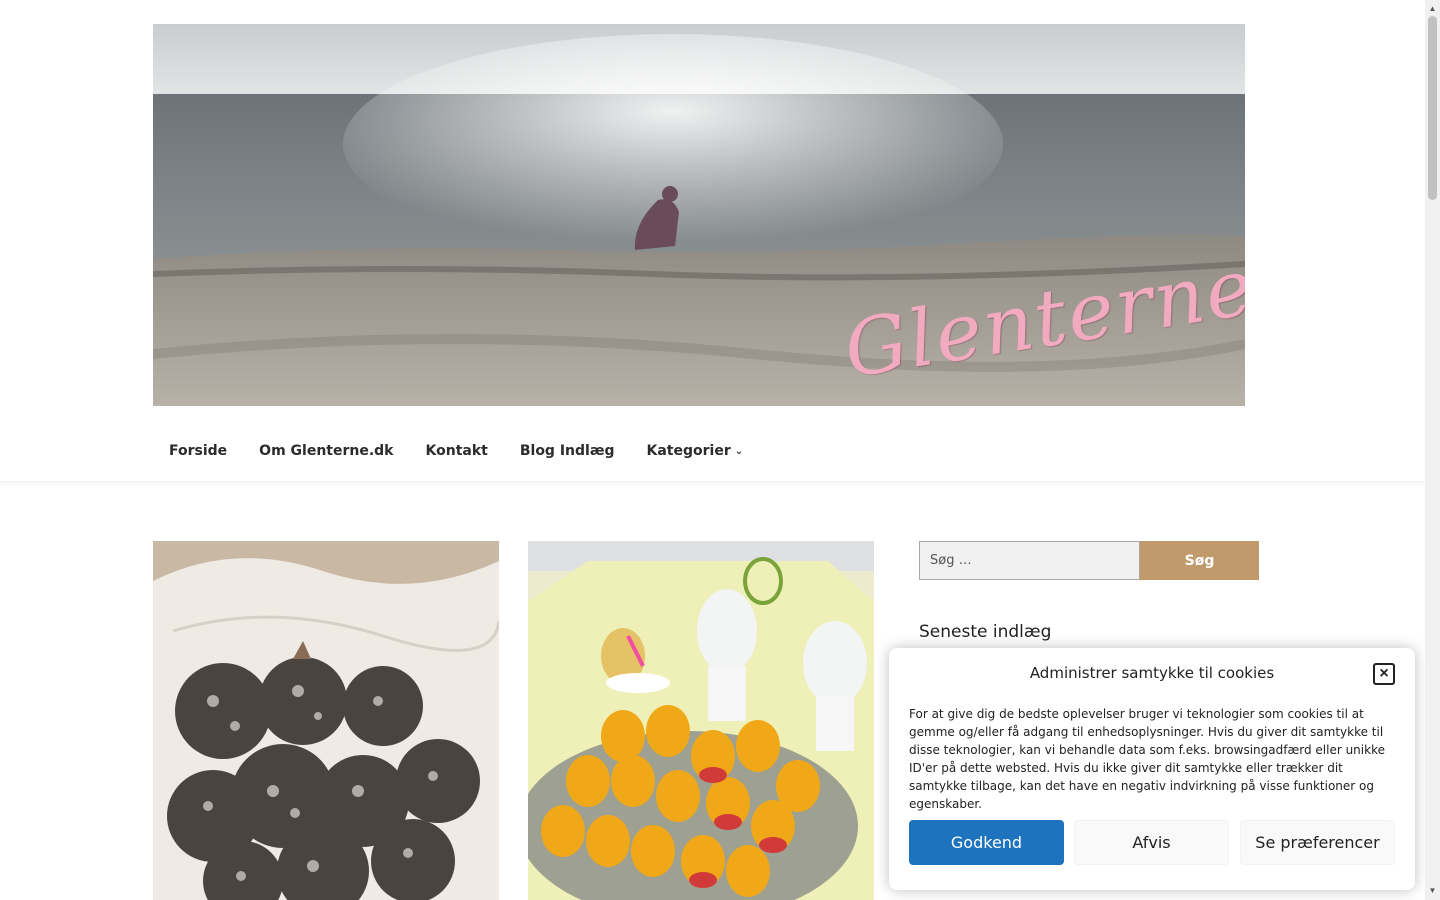 Image resolution: width=1440 pixels, height=900 pixels. I want to click on nav-item-label: Forside, so click(198, 451).